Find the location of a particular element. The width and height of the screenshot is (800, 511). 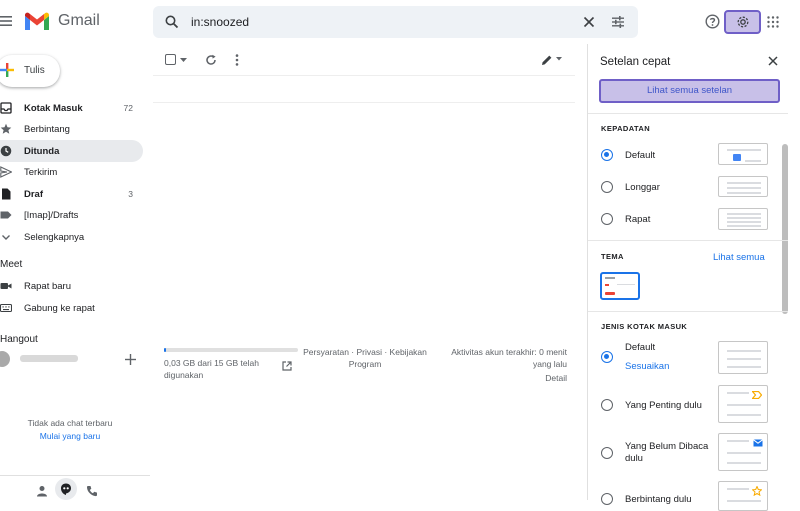

top-header: Gmail is located at coordinates (400, 22).